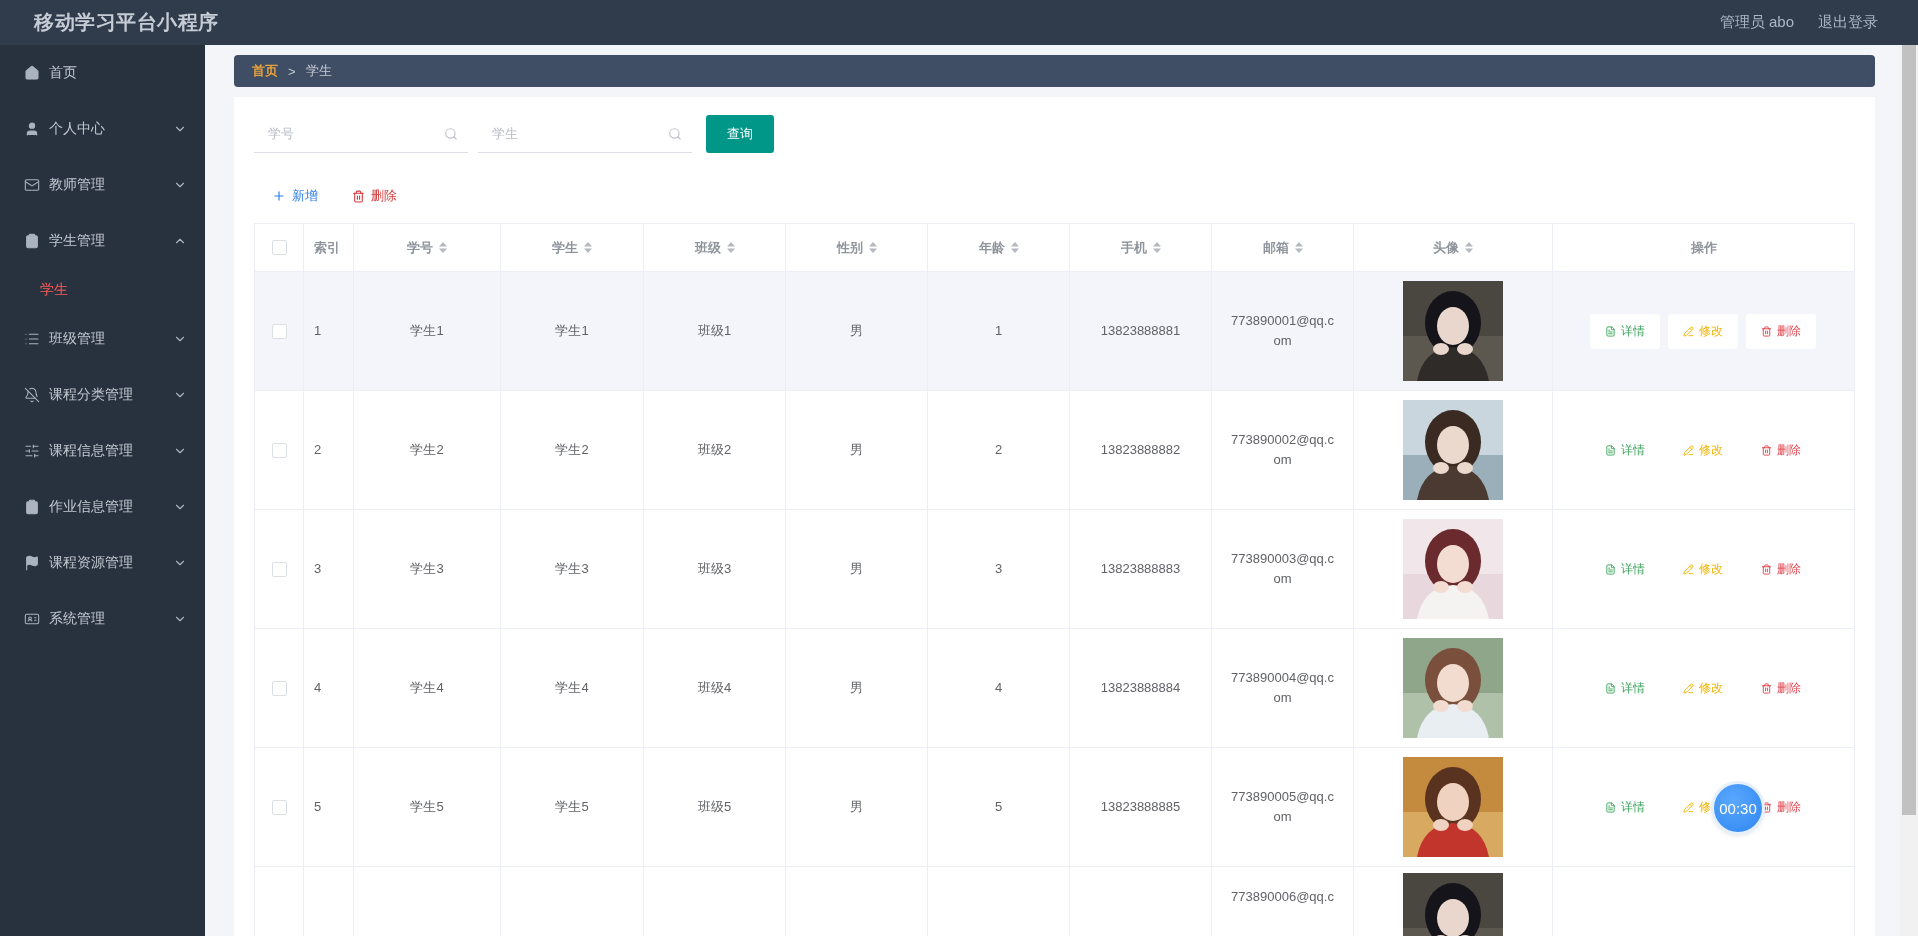  I want to click on sidebar-item: 课程资源管理, so click(102, 563).